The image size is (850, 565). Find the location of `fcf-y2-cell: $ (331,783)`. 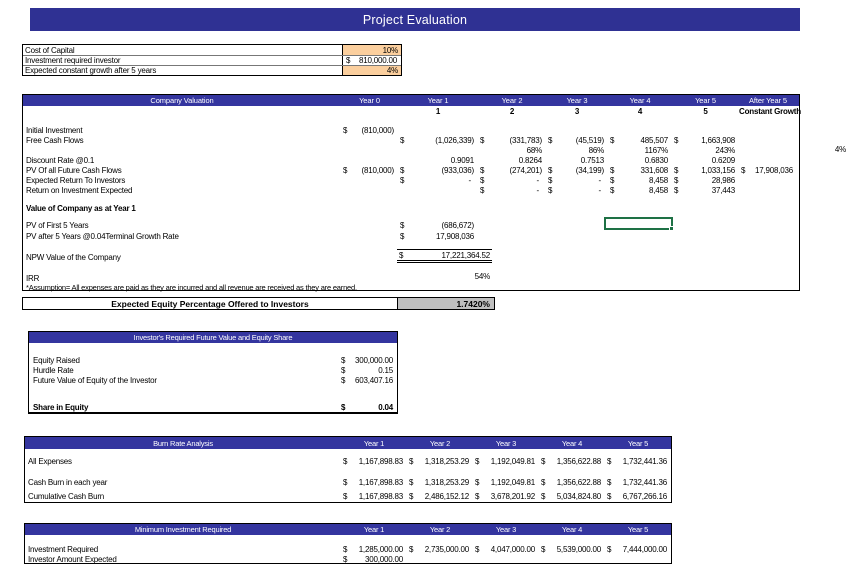

fcf-y2-cell: $ (331,783) is located at coordinates (512, 140).